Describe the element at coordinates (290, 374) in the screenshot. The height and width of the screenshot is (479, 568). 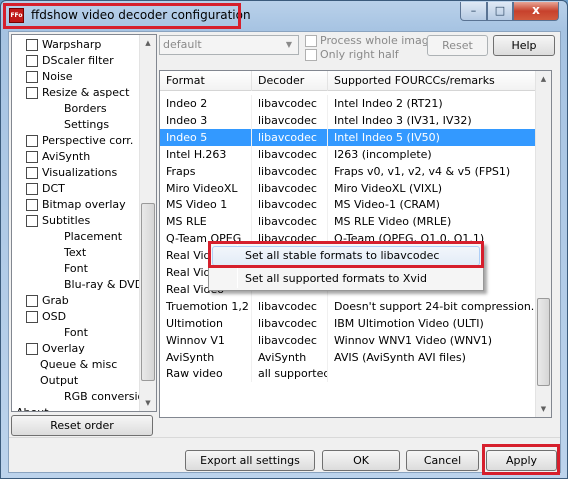
I see `table-cell: all supported` at that location.